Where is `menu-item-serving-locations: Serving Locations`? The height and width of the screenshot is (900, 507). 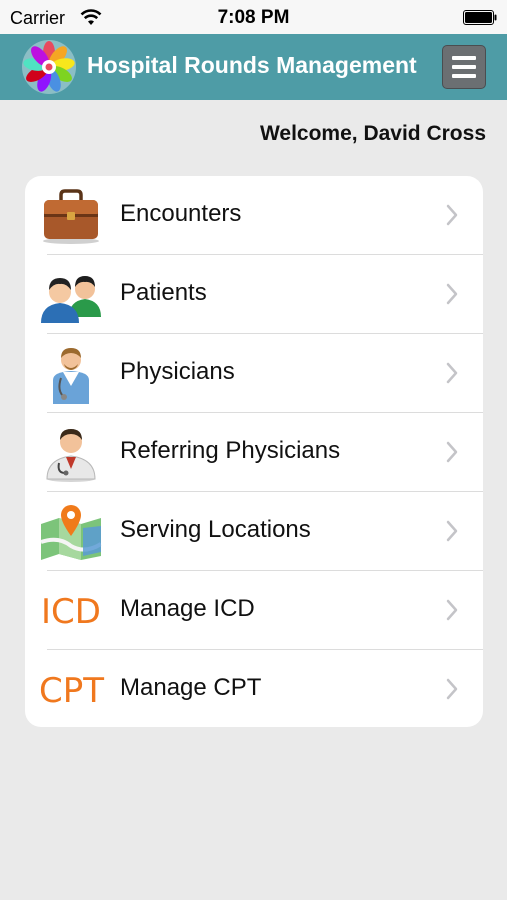
menu-item-serving-locations: Serving Locations is located at coordinates (254, 531).